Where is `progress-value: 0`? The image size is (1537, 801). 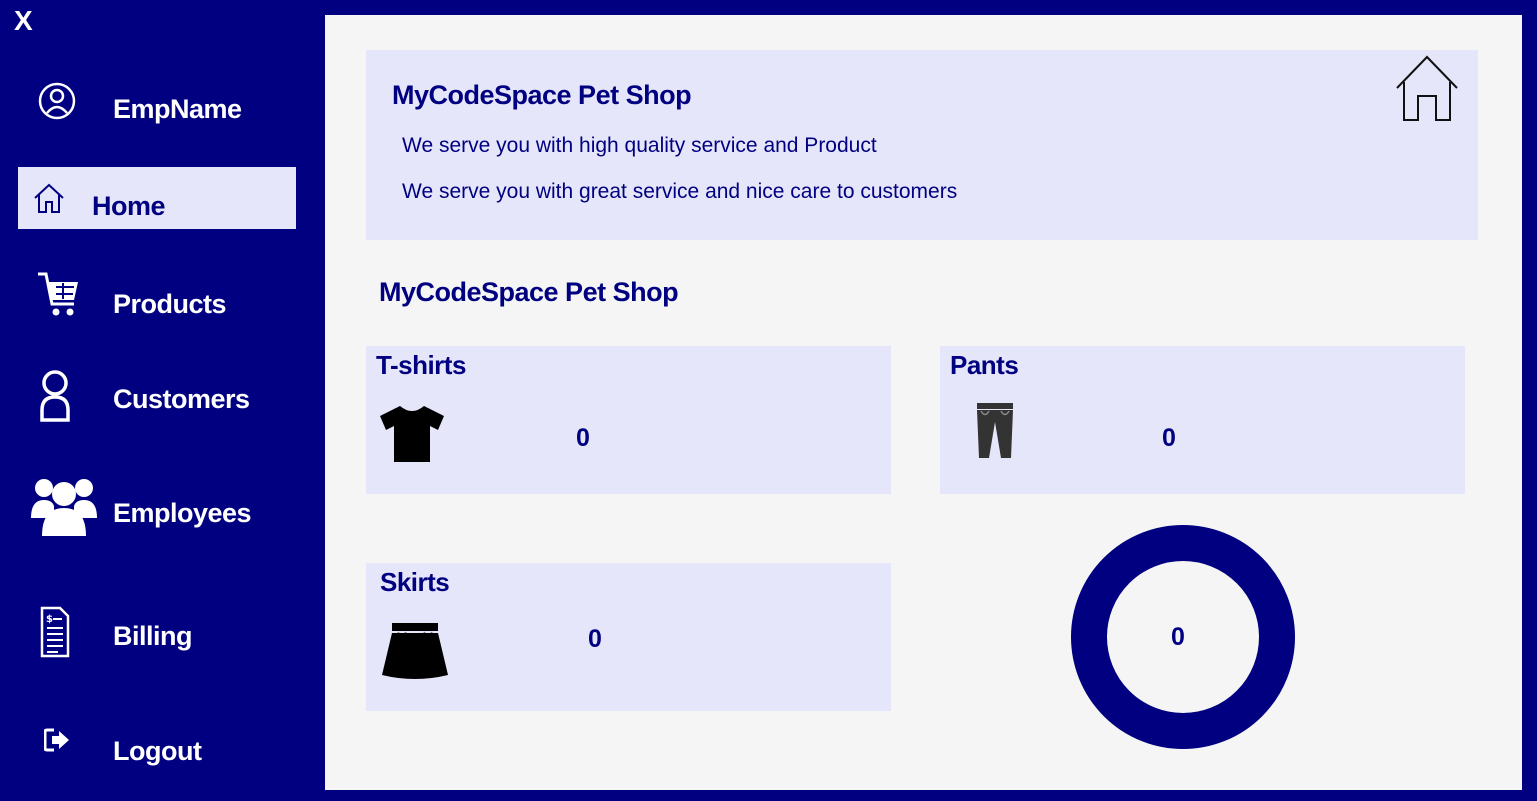
progress-value: 0 is located at coordinates (1178, 637).